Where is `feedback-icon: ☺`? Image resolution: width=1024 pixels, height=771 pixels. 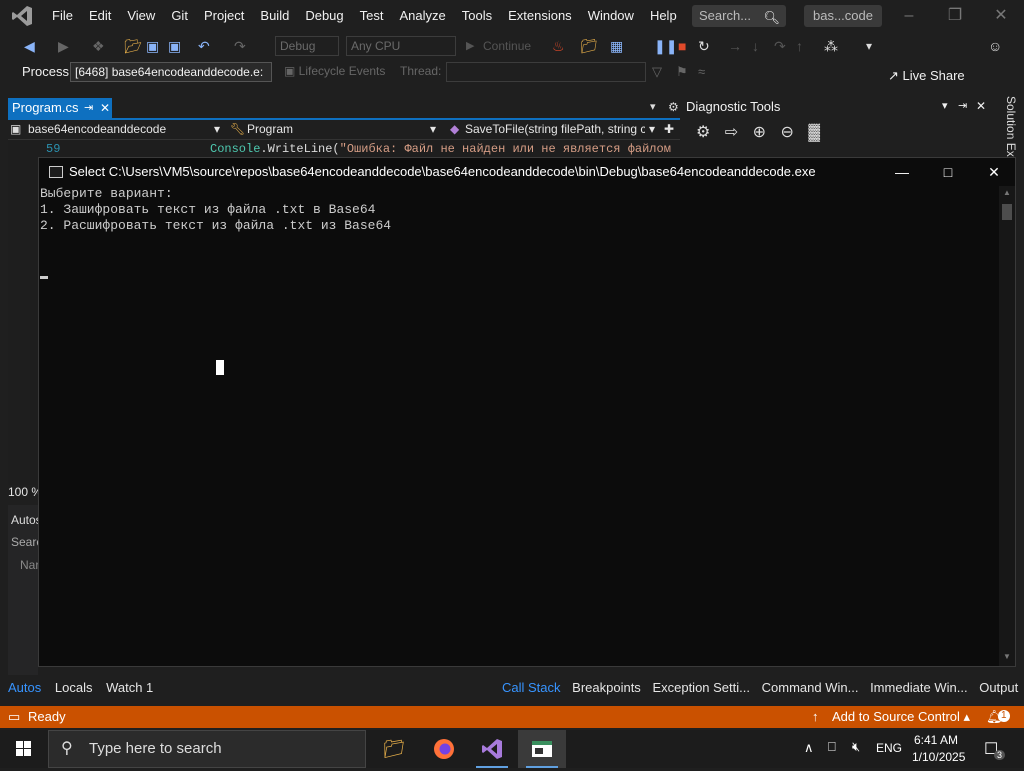
feedback-icon: ☺ is located at coordinates (995, 46).